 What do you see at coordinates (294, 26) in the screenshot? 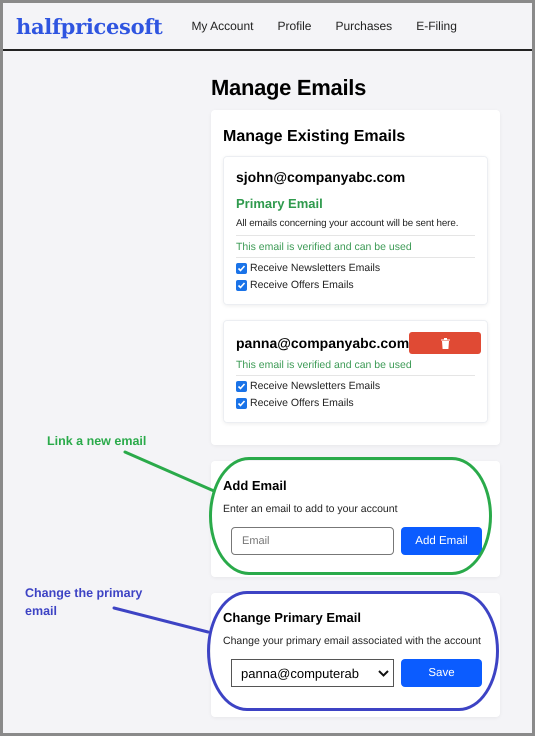
I see `nav-link: Profile` at bounding box center [294, 26].